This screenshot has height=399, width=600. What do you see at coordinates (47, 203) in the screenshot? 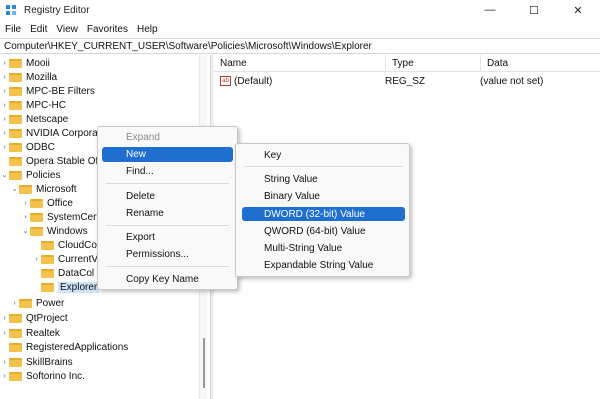
I see `tree-item: › Office` at bounding box center [47, 203].